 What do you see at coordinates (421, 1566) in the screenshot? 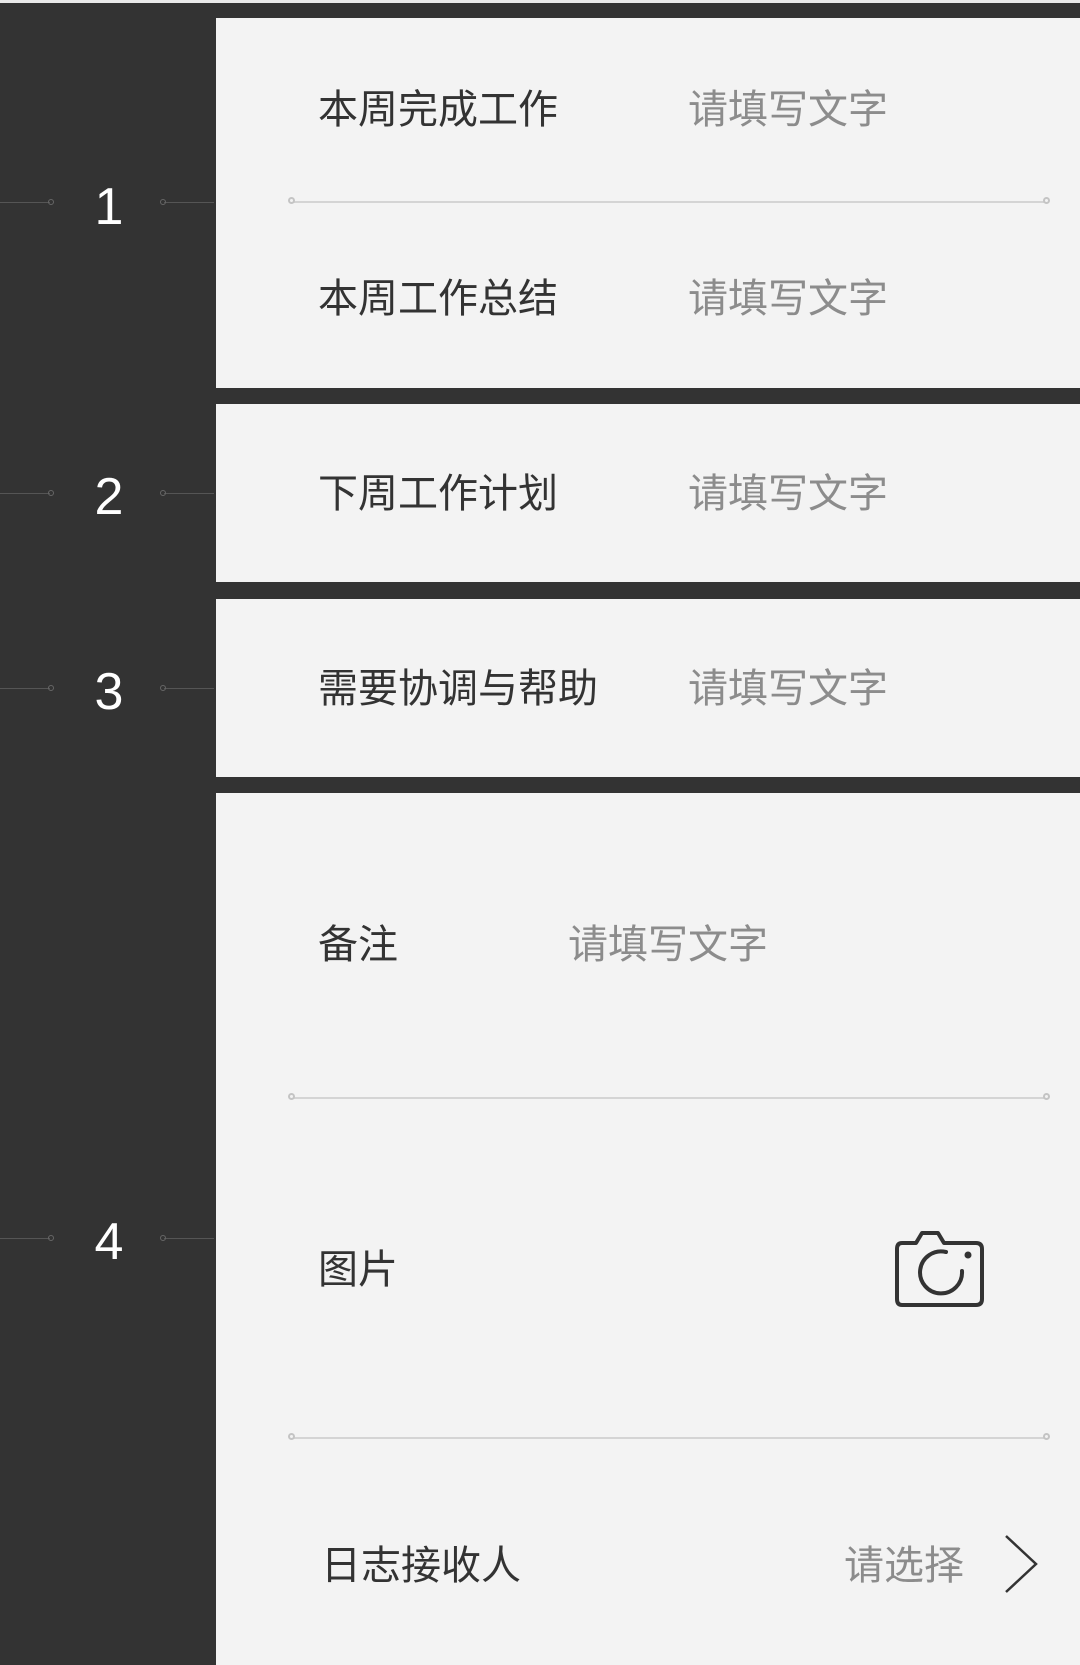
I see `recipient-label: 日志接收人` at bounding box center [421, 1566].